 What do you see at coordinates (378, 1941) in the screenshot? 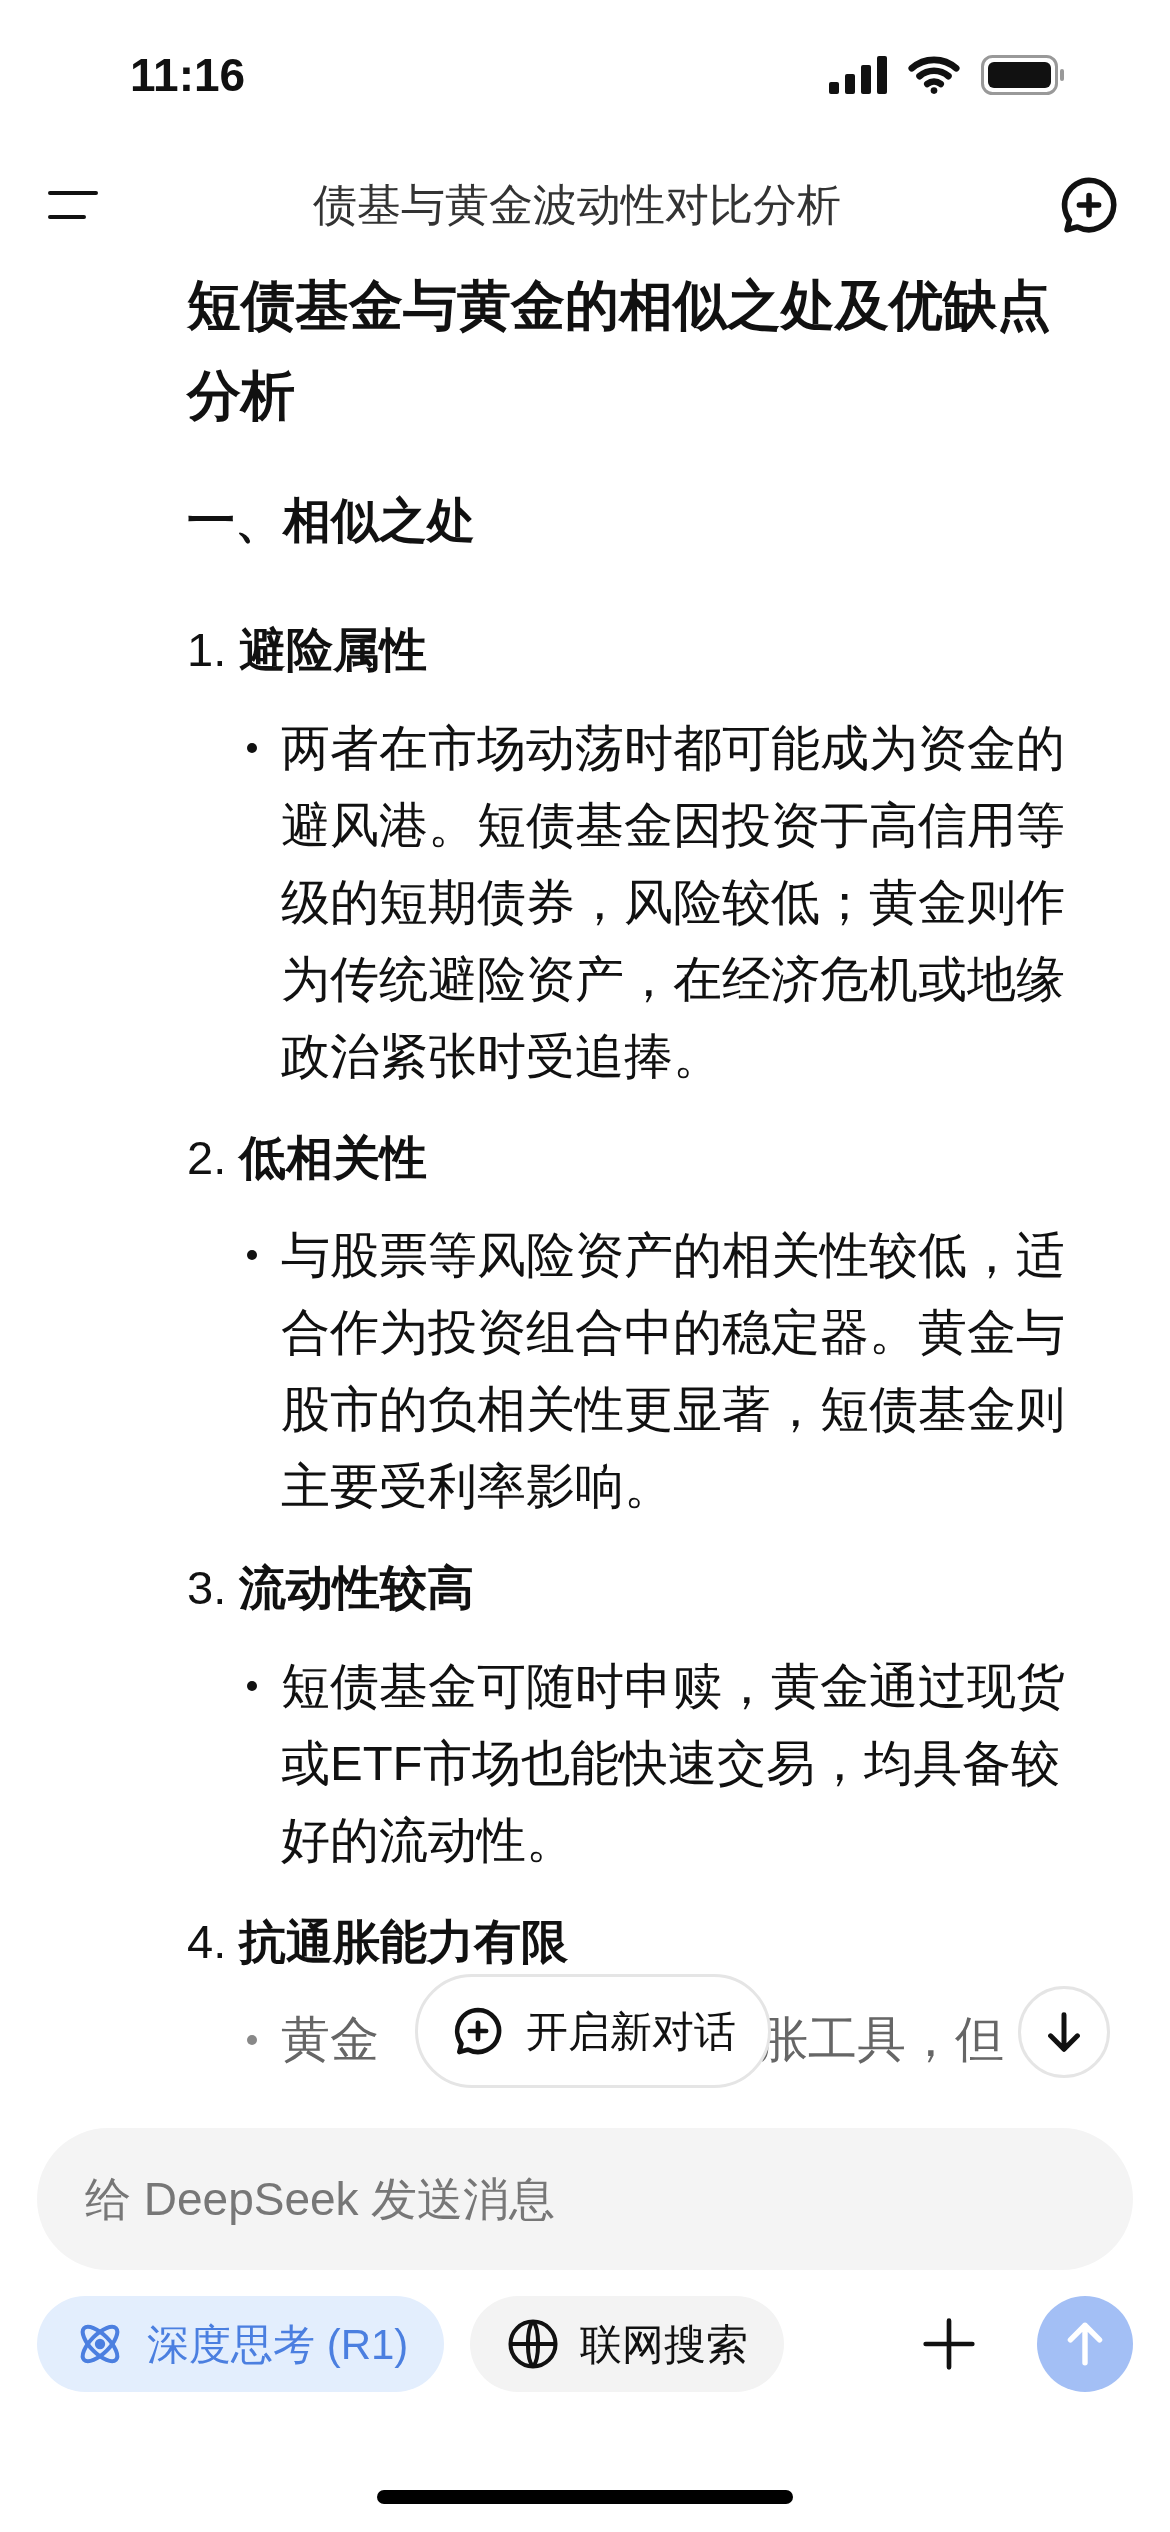
I see `list-heading: 4. 抗通胀能力有限` at bounding box center [378, 1941].